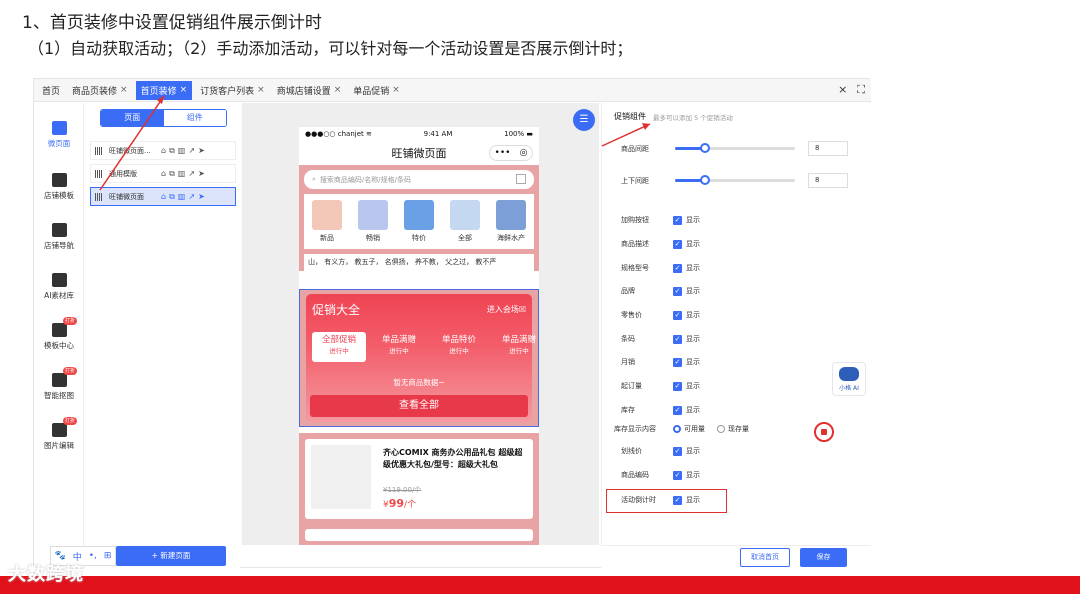 The width and height of the screenshot is (1080, 594). Describe the element at coordinates (465, 224) in the screenshot. I see `category-item: 全部` at that location.